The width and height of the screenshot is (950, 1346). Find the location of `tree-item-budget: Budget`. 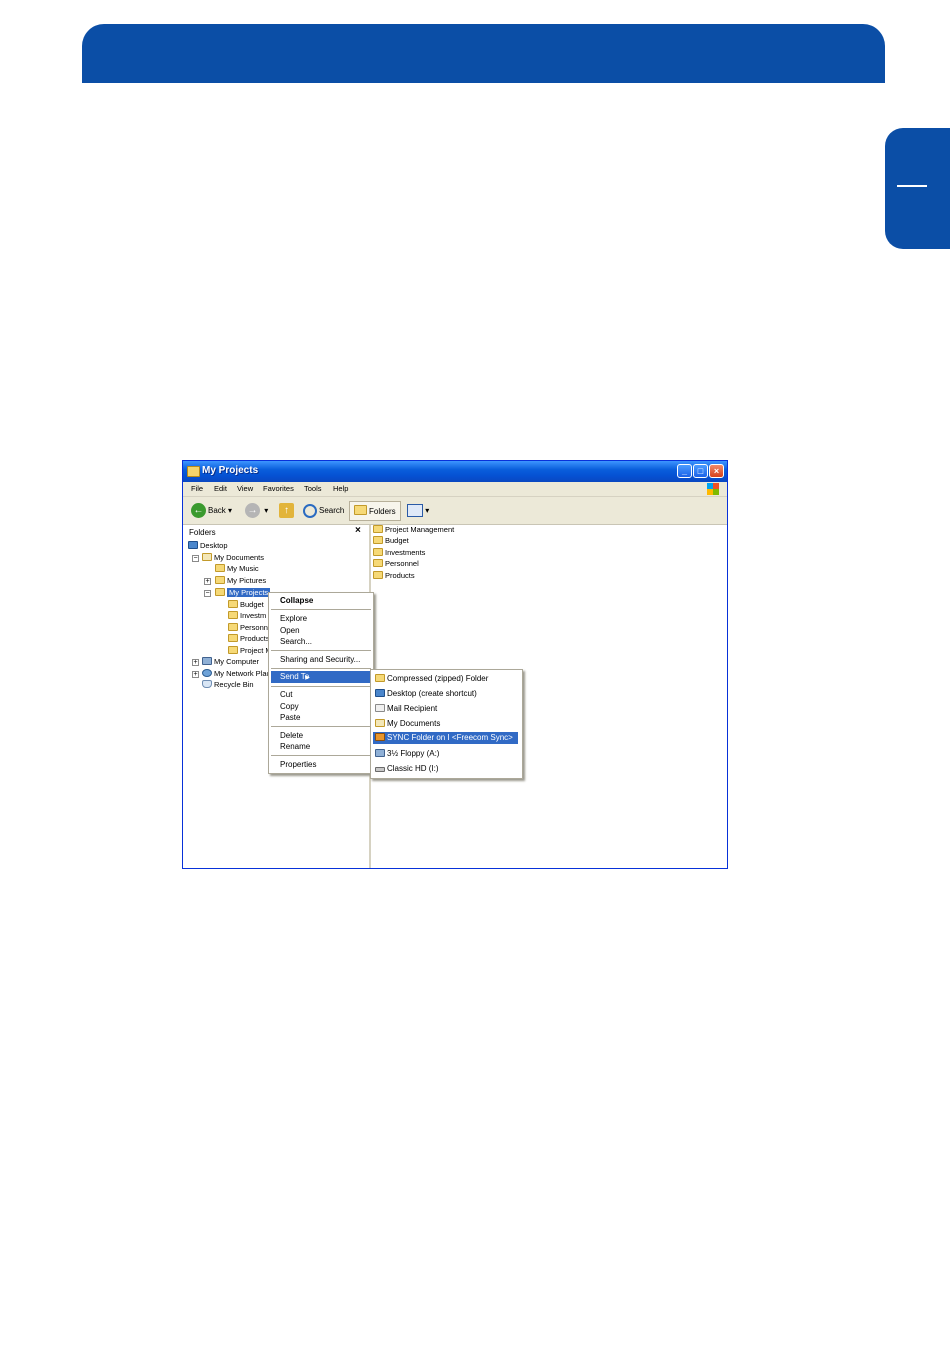

tree-item-budget: Budget is located at coordinates (246, 605).